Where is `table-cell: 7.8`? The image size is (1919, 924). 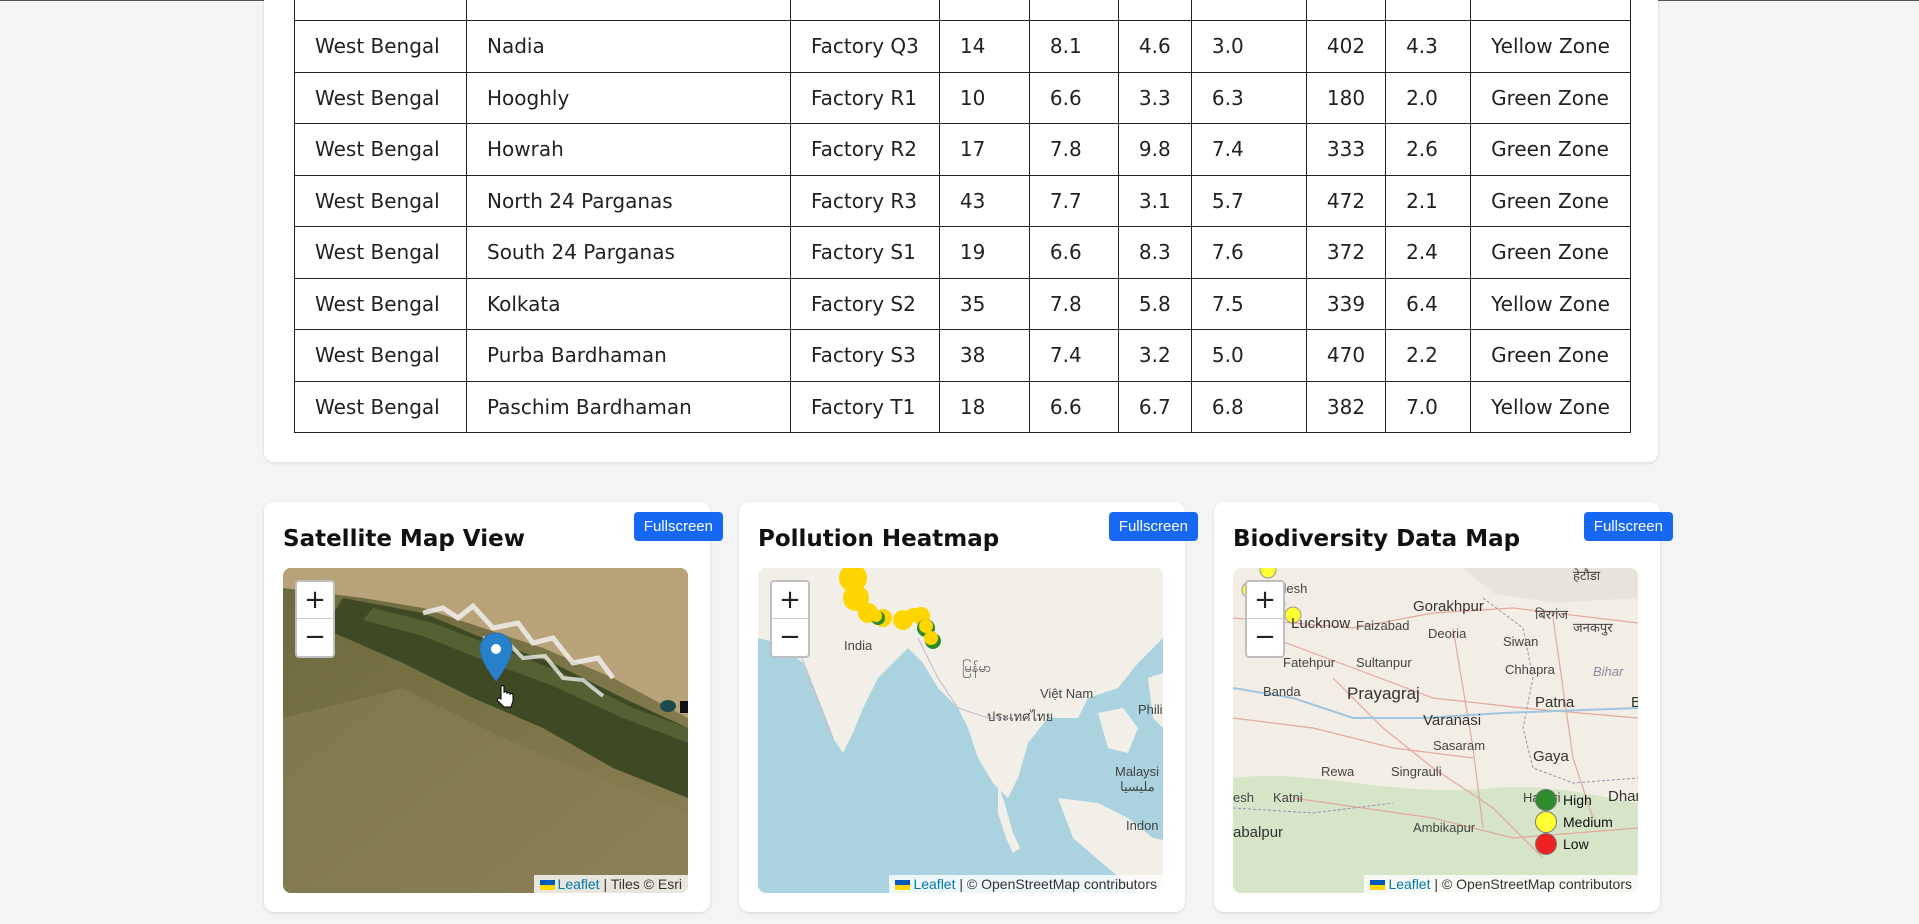 table-cell: 7.8 is located at coordinates (1073, 149).